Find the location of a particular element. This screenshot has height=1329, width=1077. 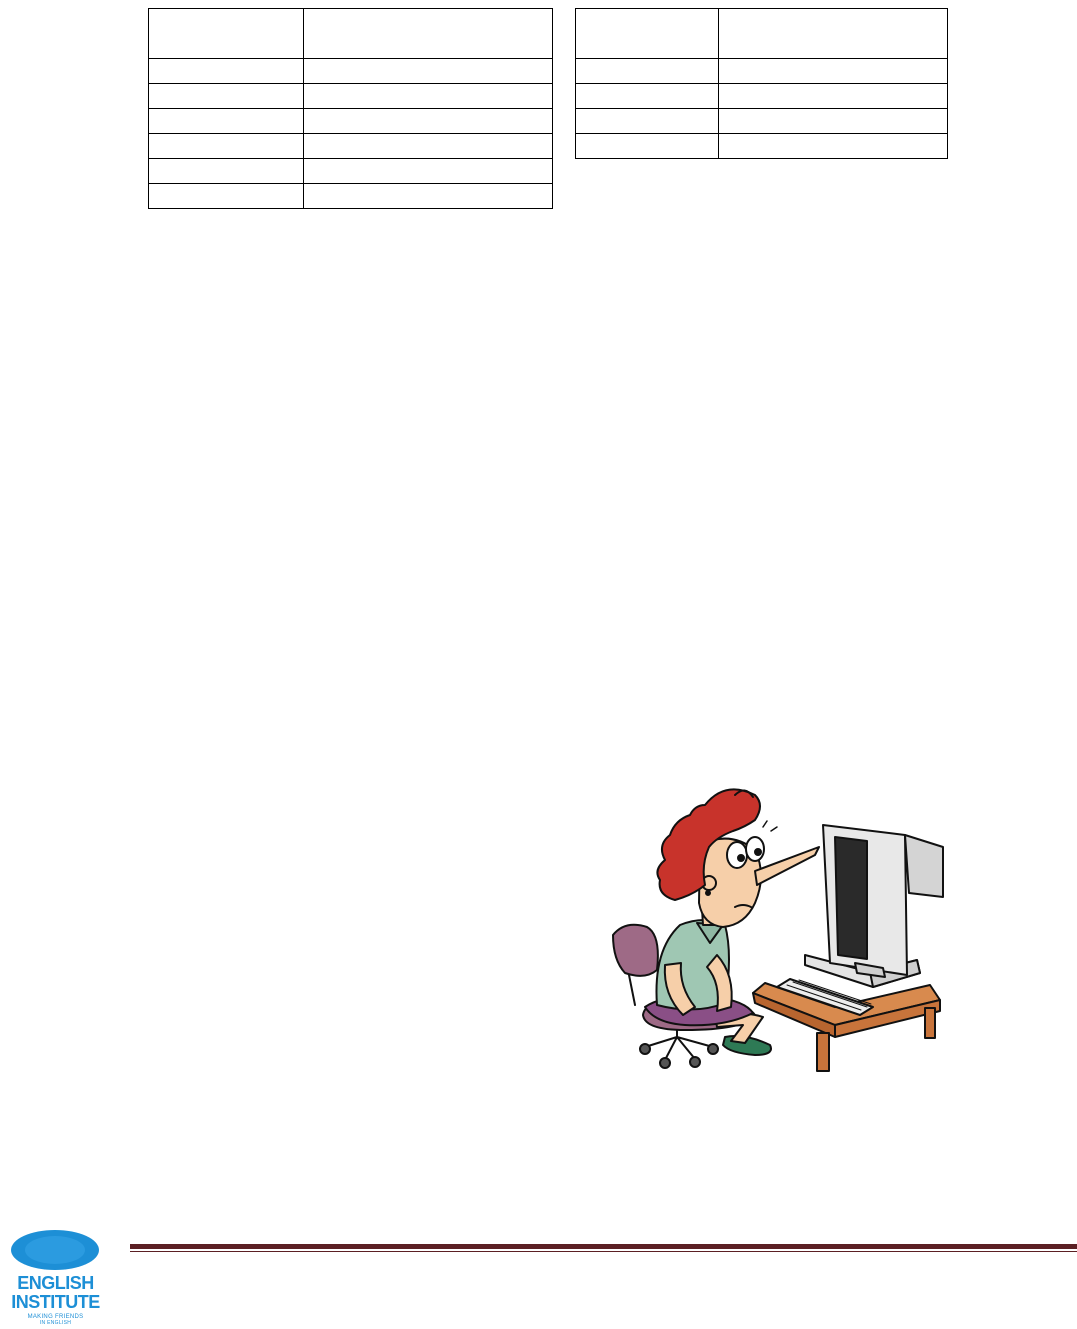

footer-divider is located at coordinates (603, 1248).